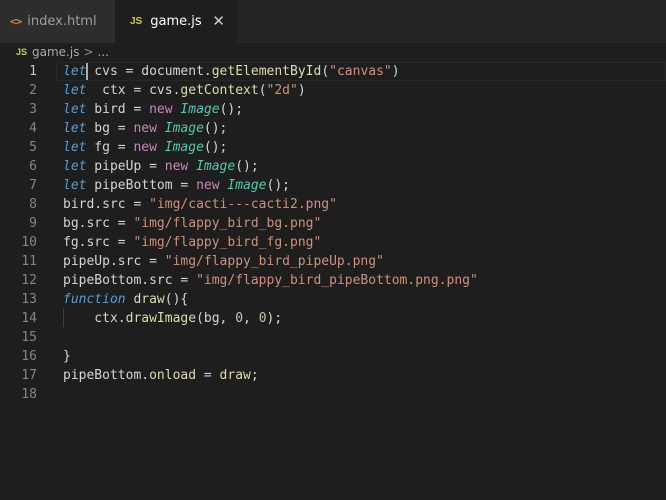  I want to click on html-file-icon: <>, so click(16, 21).